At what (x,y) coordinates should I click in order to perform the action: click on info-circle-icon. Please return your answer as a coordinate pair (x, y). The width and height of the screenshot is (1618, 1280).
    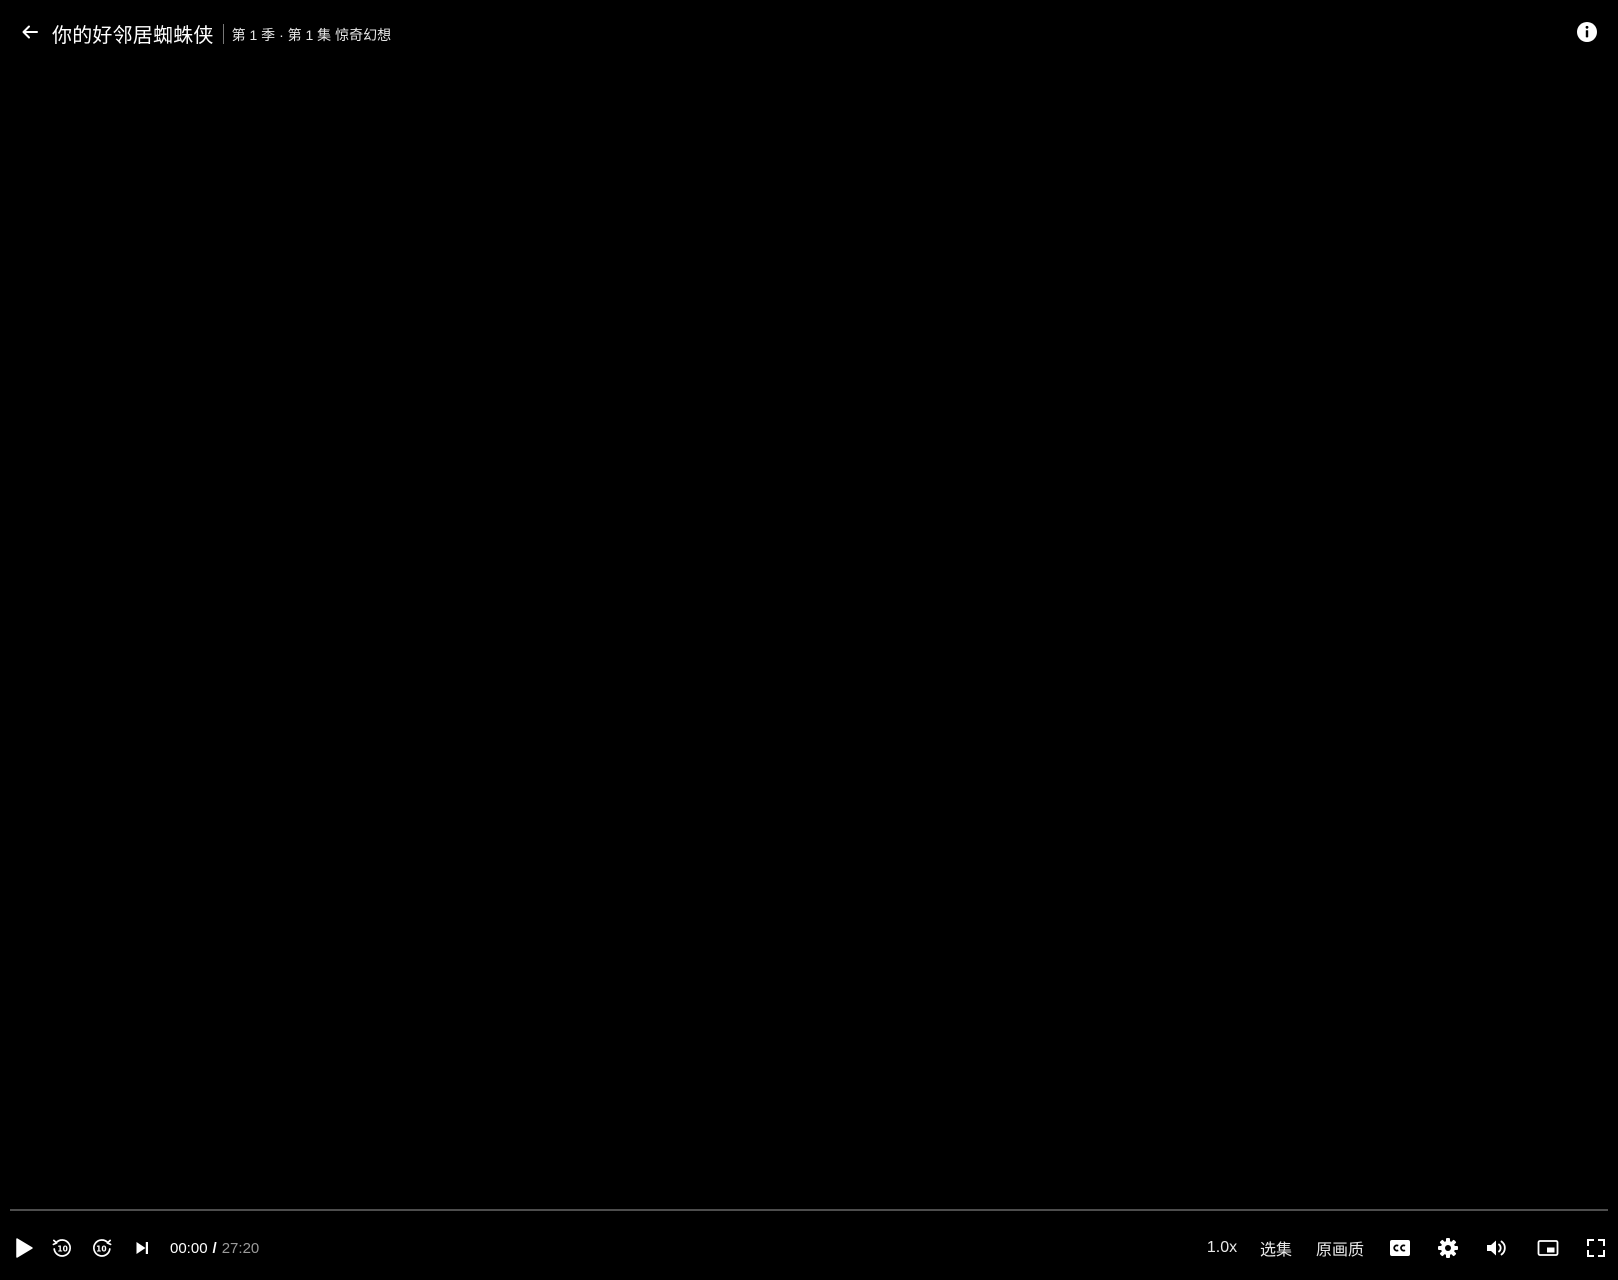
    Looking at the image, I should click on (1587, 32).